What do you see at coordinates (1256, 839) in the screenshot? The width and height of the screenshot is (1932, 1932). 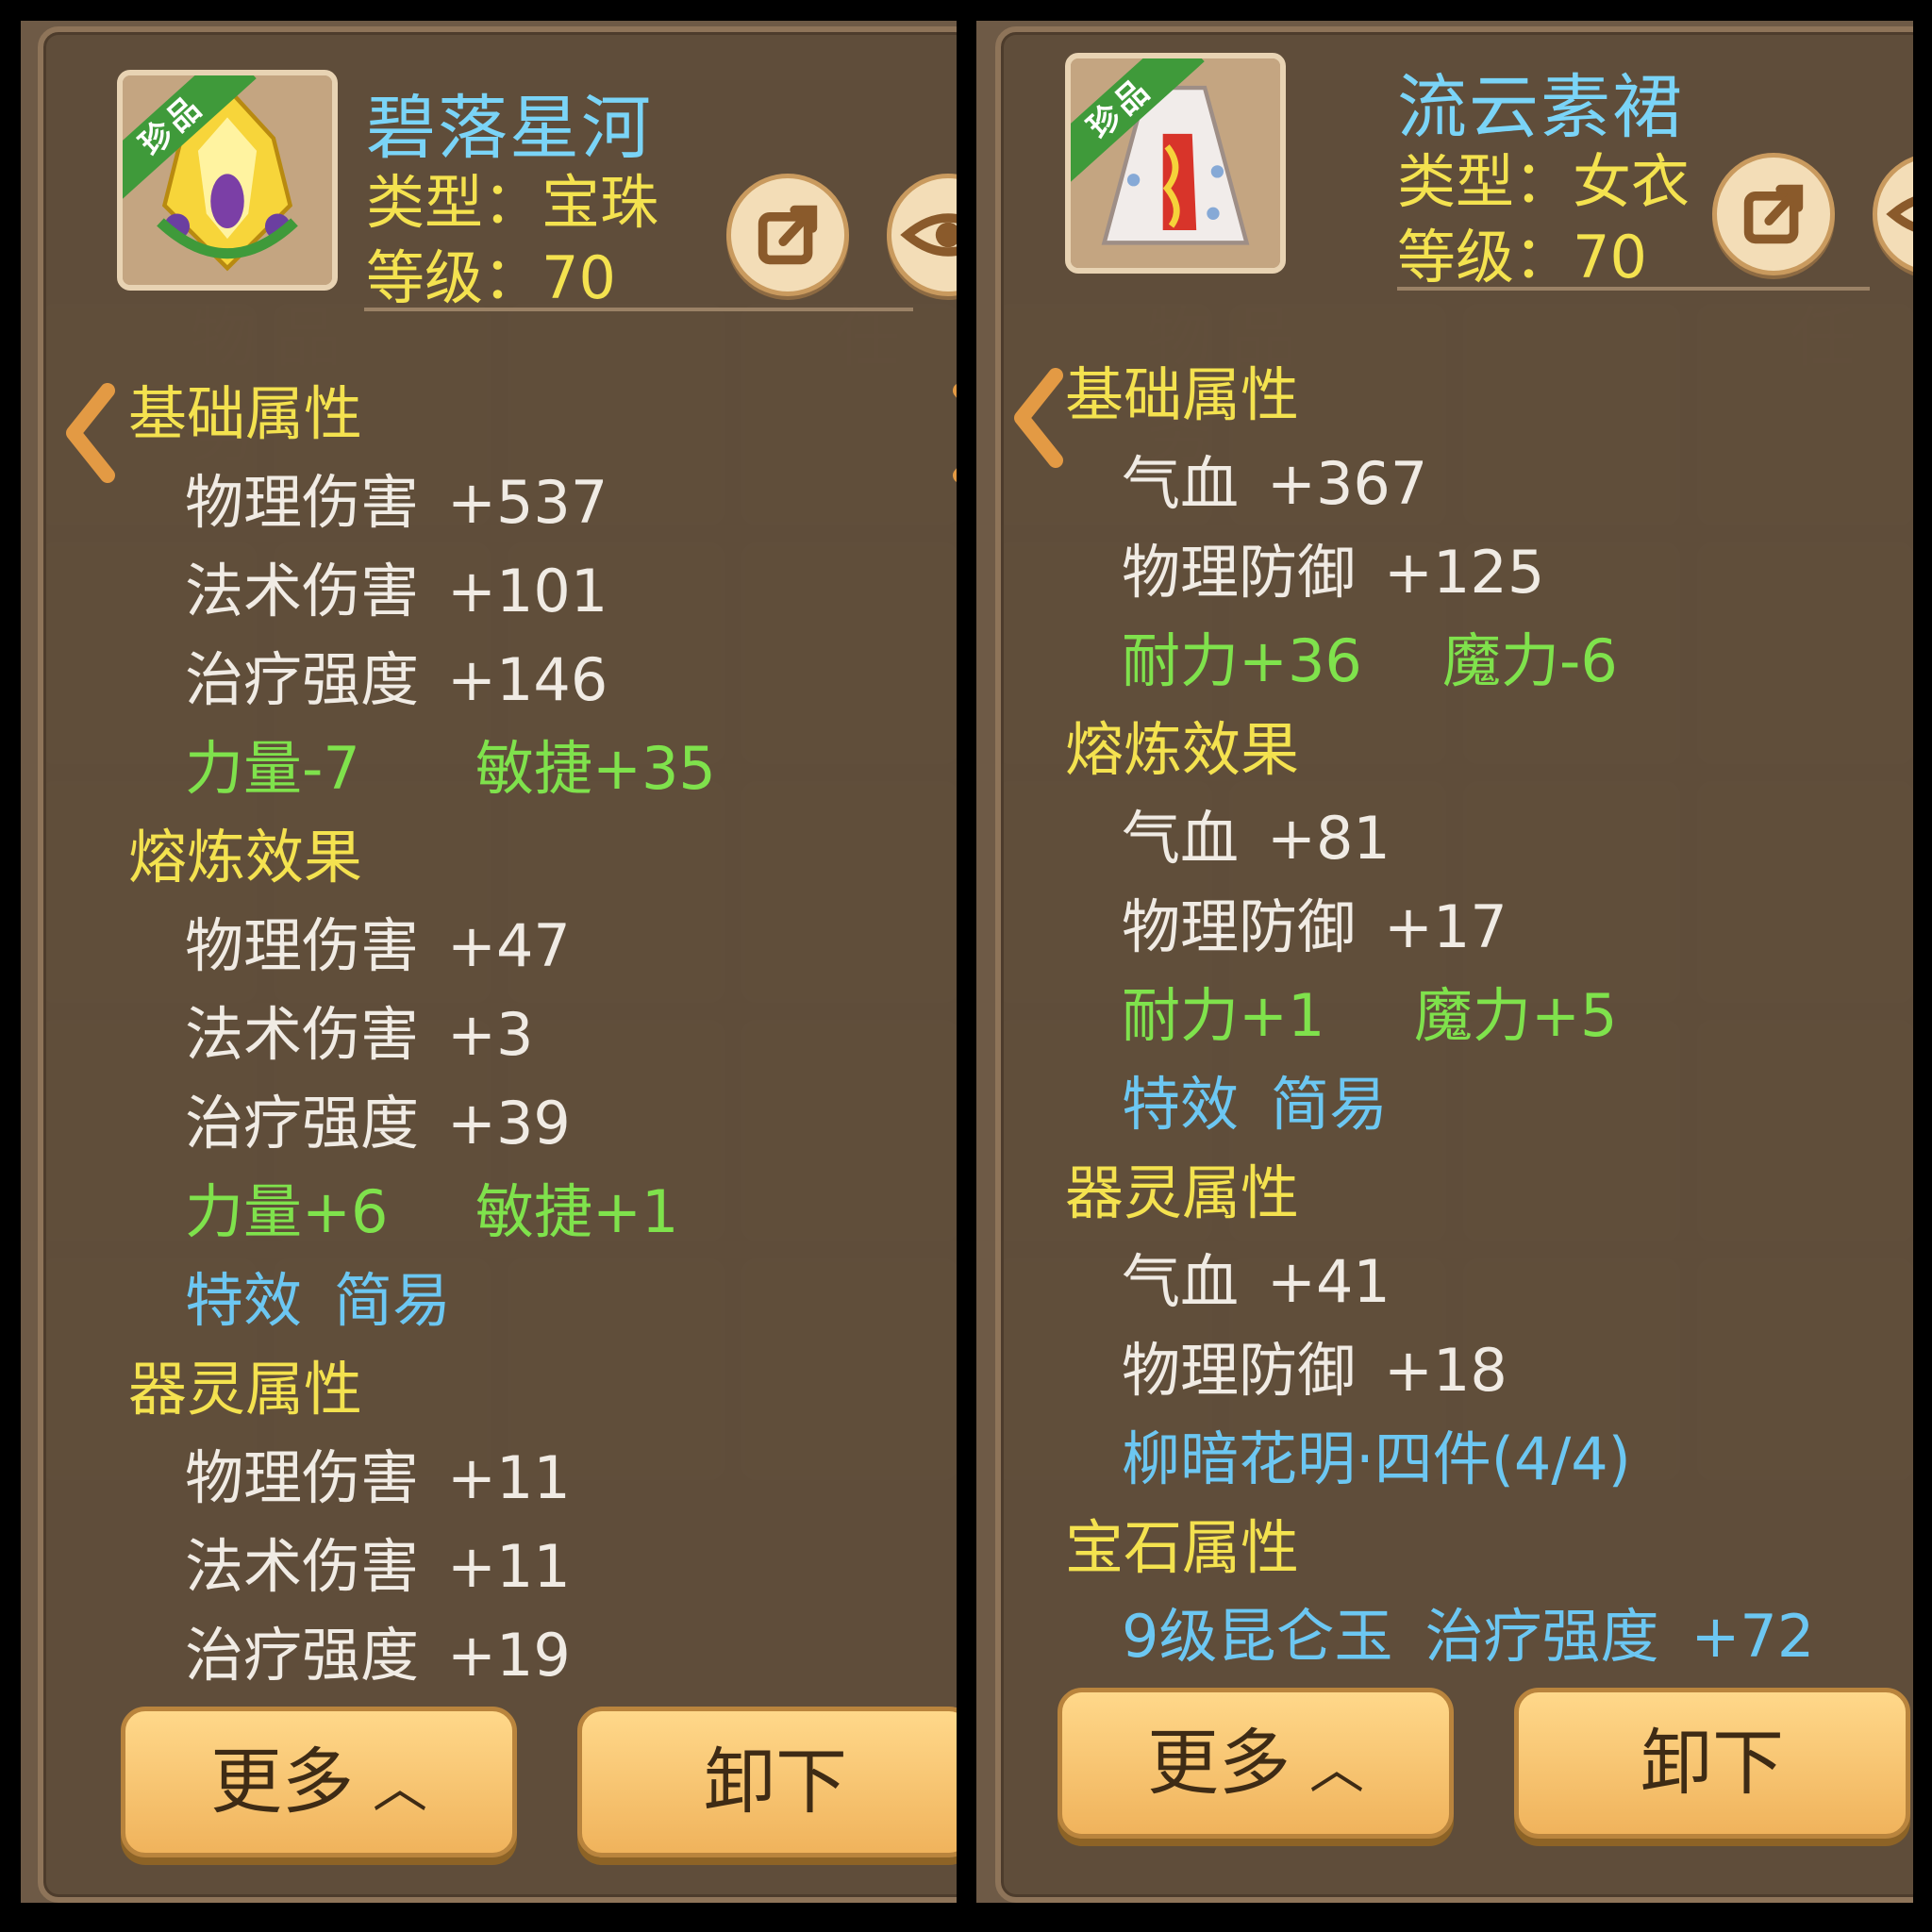 I see `stat-row: 气血 +81` at bounding box center [1256, 839].